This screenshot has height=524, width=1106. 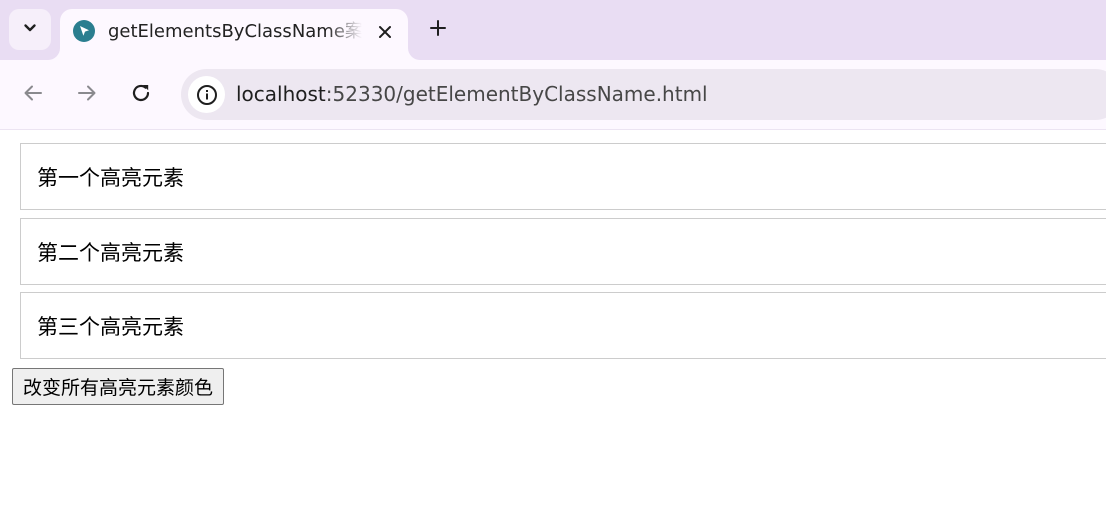 I want to click on reload-button, so click(x=141, y=95).